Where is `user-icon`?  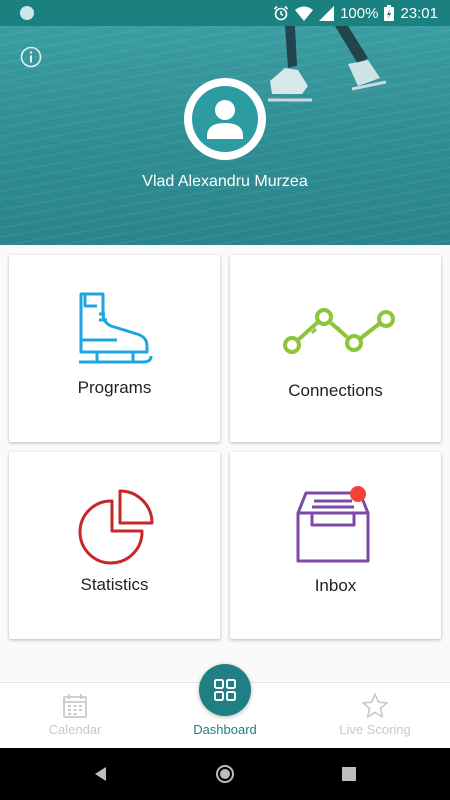 user-icon is located at coordinates (225, 119).